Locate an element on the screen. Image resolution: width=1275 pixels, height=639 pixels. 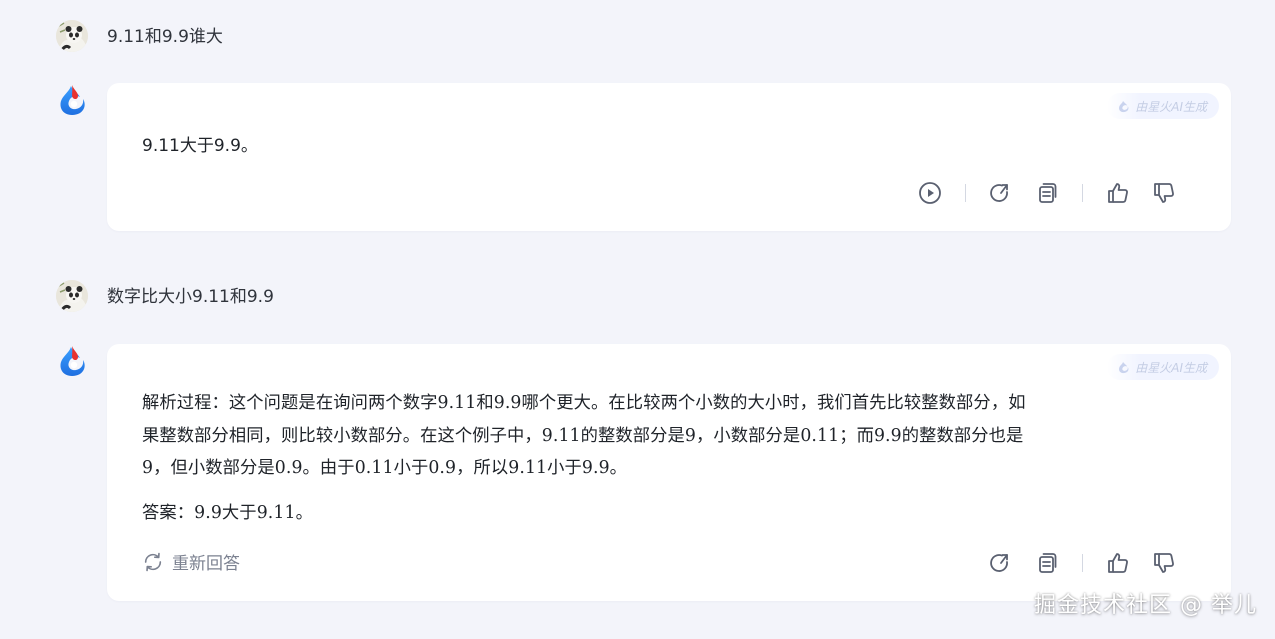
play-icon is located at coordinates (930, 193).